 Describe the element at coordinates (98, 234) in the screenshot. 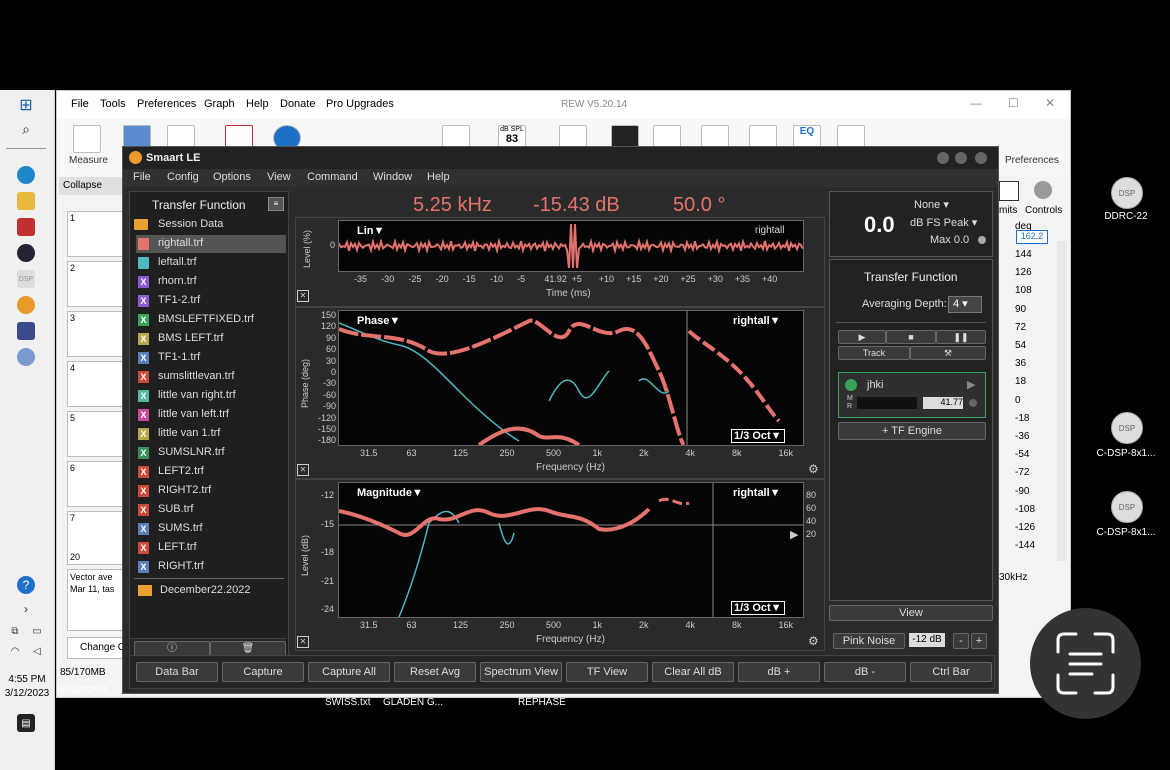

I see `rew-thumb: 1` at that location.